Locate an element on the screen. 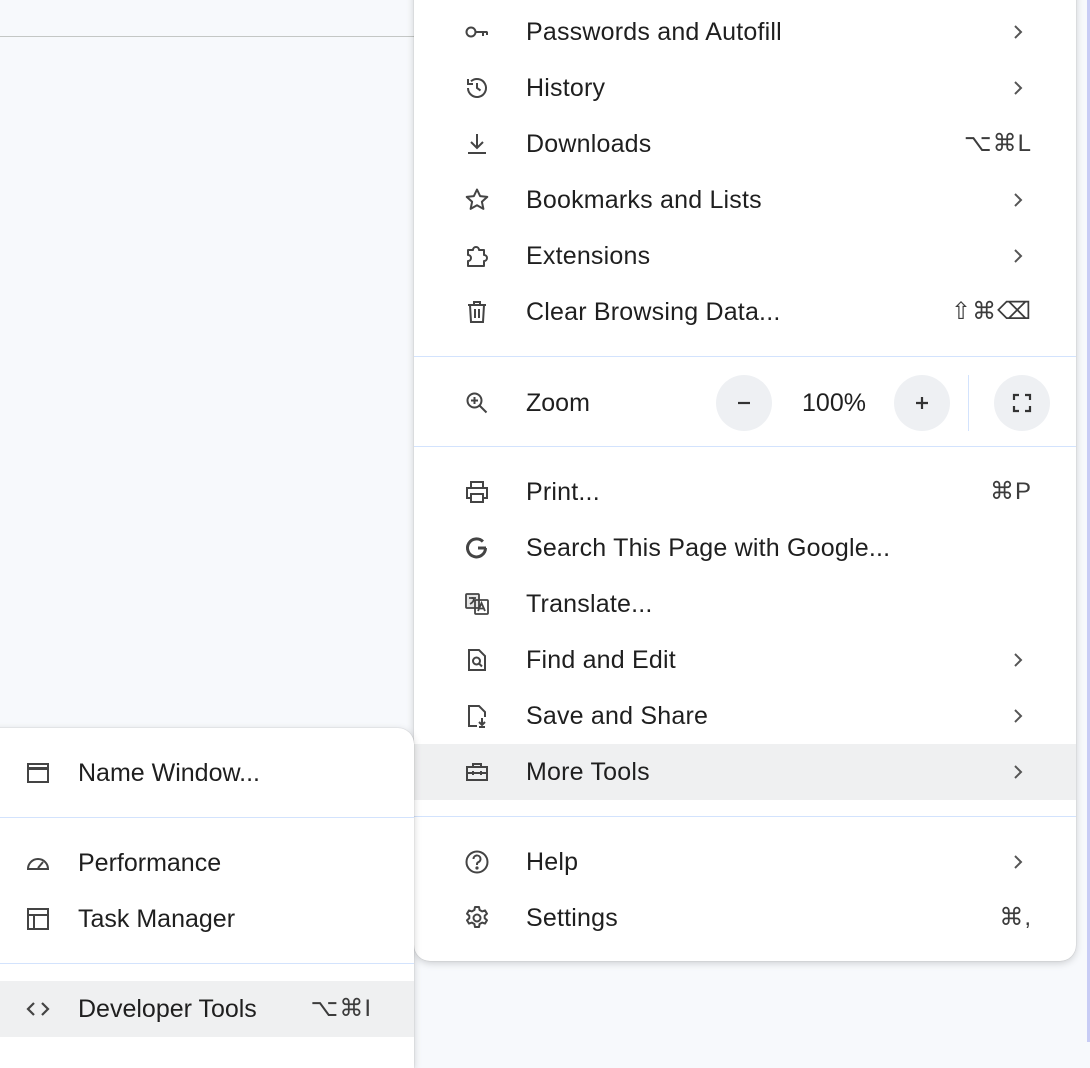 The image size is (1090, 1068). printer-icon is located at coordinates (477, 492).